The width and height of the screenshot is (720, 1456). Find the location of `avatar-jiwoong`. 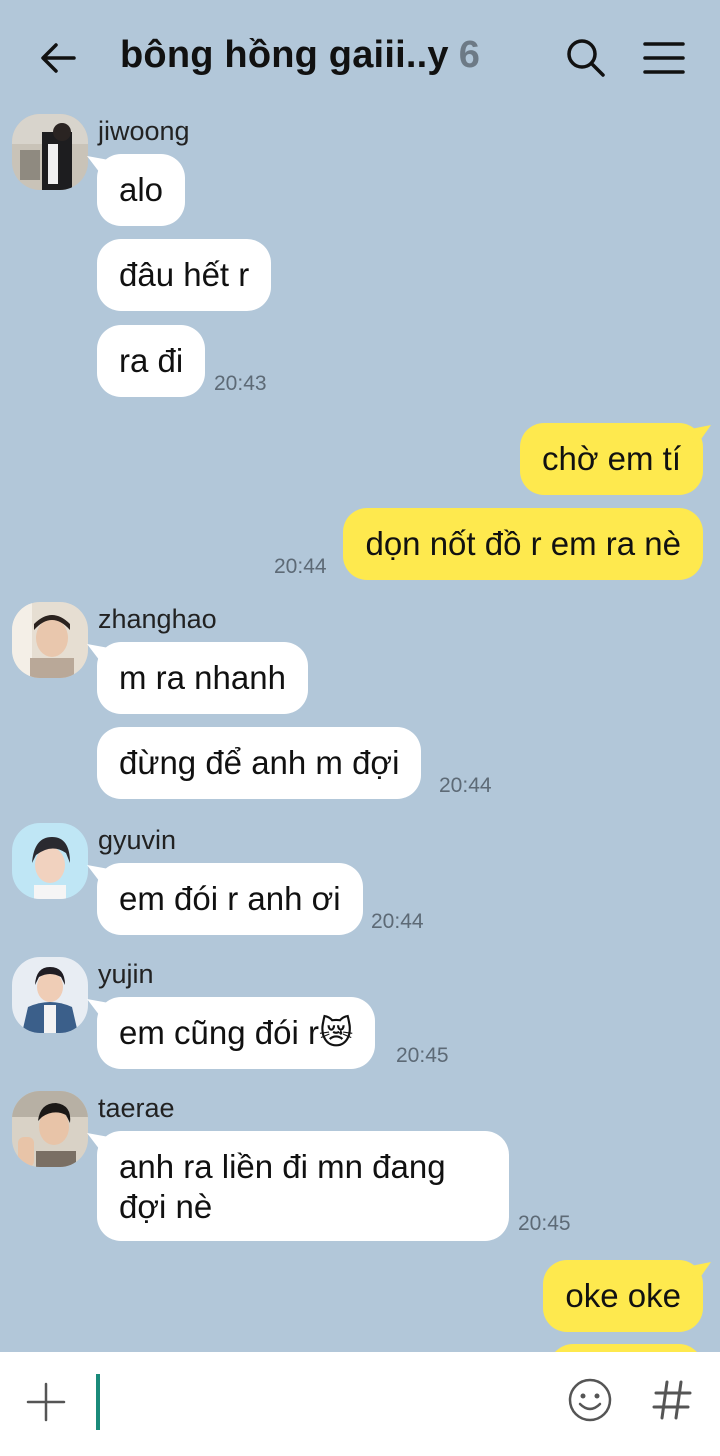

avatar-jiwoong is located at coordinates (50, 152).